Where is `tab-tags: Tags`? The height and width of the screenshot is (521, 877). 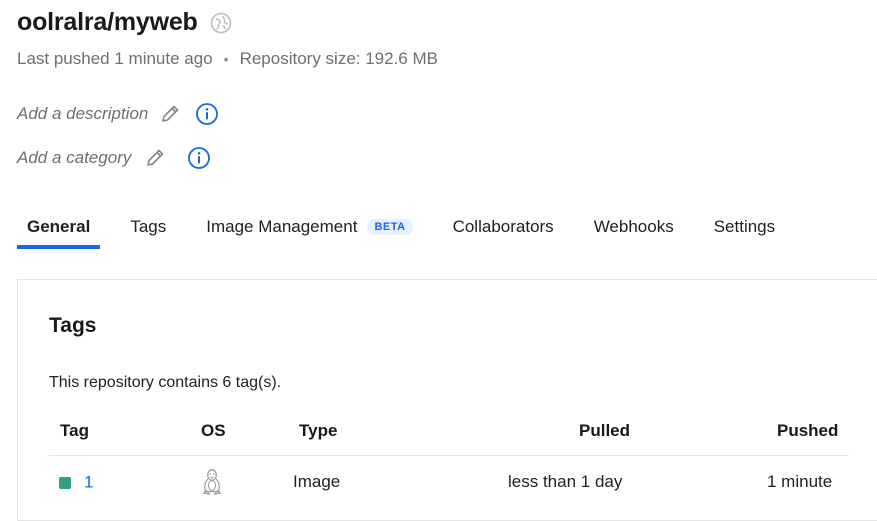 tab-tags: Tags is located at coordinates (148, 230).